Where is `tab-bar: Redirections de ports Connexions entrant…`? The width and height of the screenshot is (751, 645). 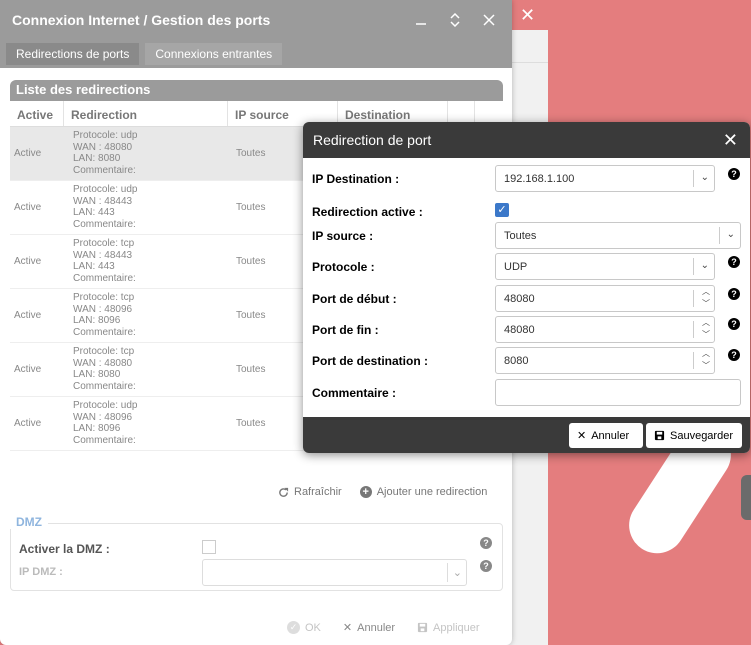
tab-bar: Redirections de ports Connexions entrant… is located at coordinates (256, 54).